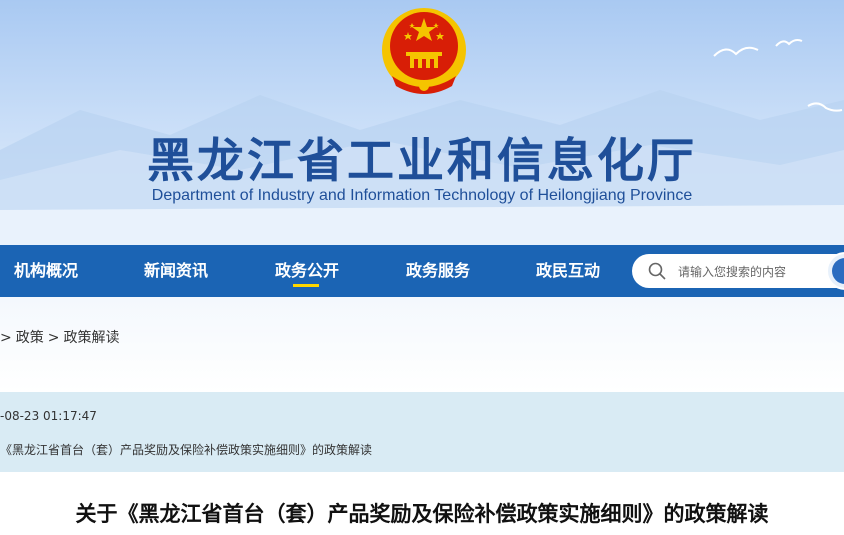 The image size is (844, 535). What do you see at coordinates (48, 416) in the screenshot?
I see `publish-date: -08-23 01:17:47` at bounding box center [48, 416].